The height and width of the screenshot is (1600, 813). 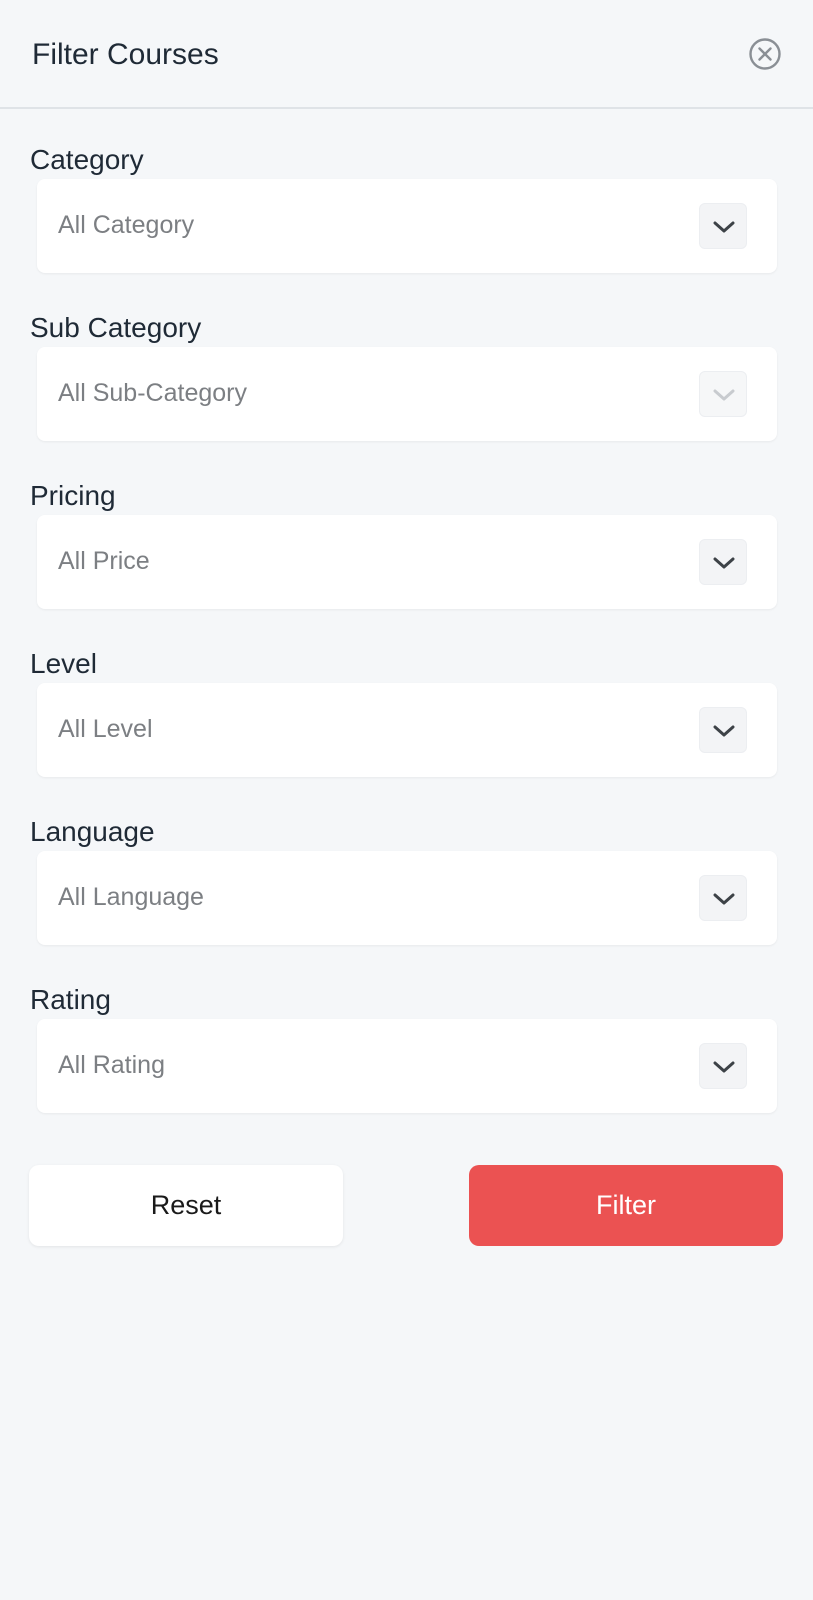 I want to click on close-circle-icon, so click(x=765, y=54).